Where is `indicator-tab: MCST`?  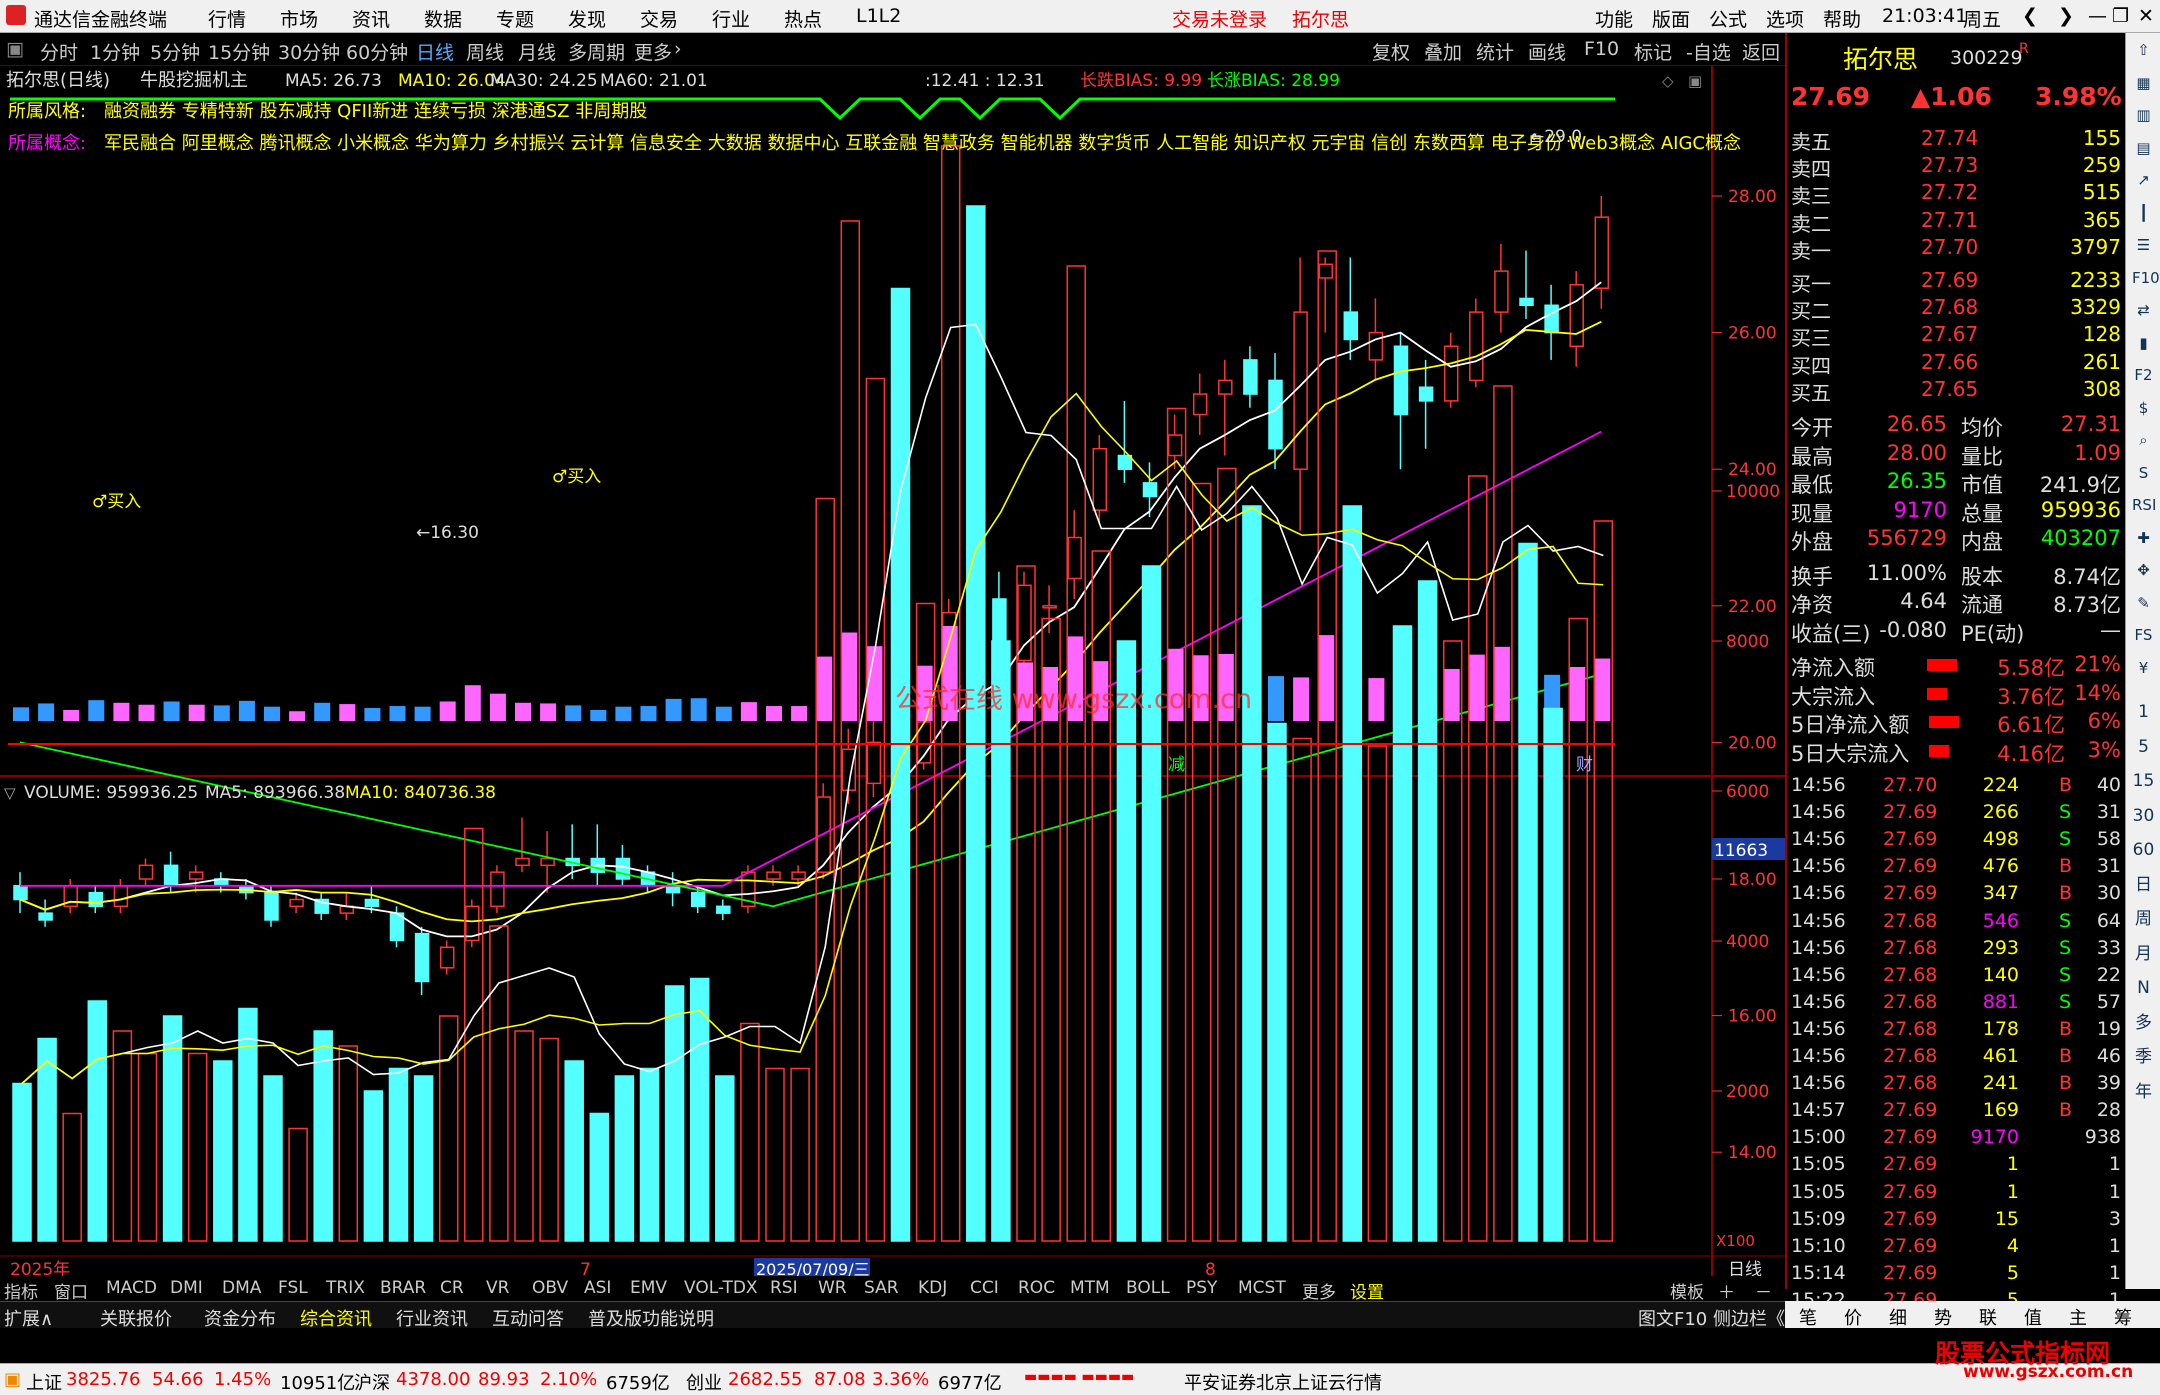 indicator-tab: MCST is located at coordinates (1262, 1288).